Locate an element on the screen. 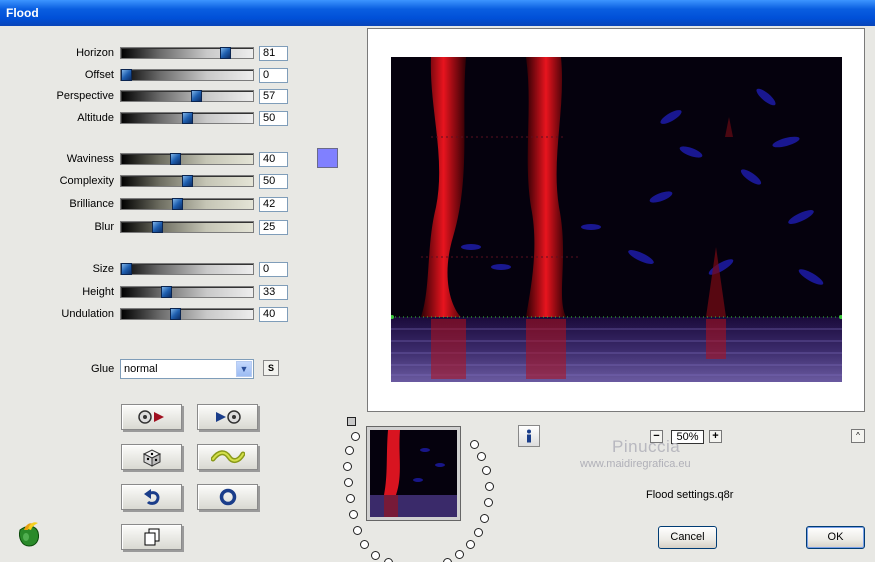  glue-select: normal ▼ is located at coordinates (187, 369).